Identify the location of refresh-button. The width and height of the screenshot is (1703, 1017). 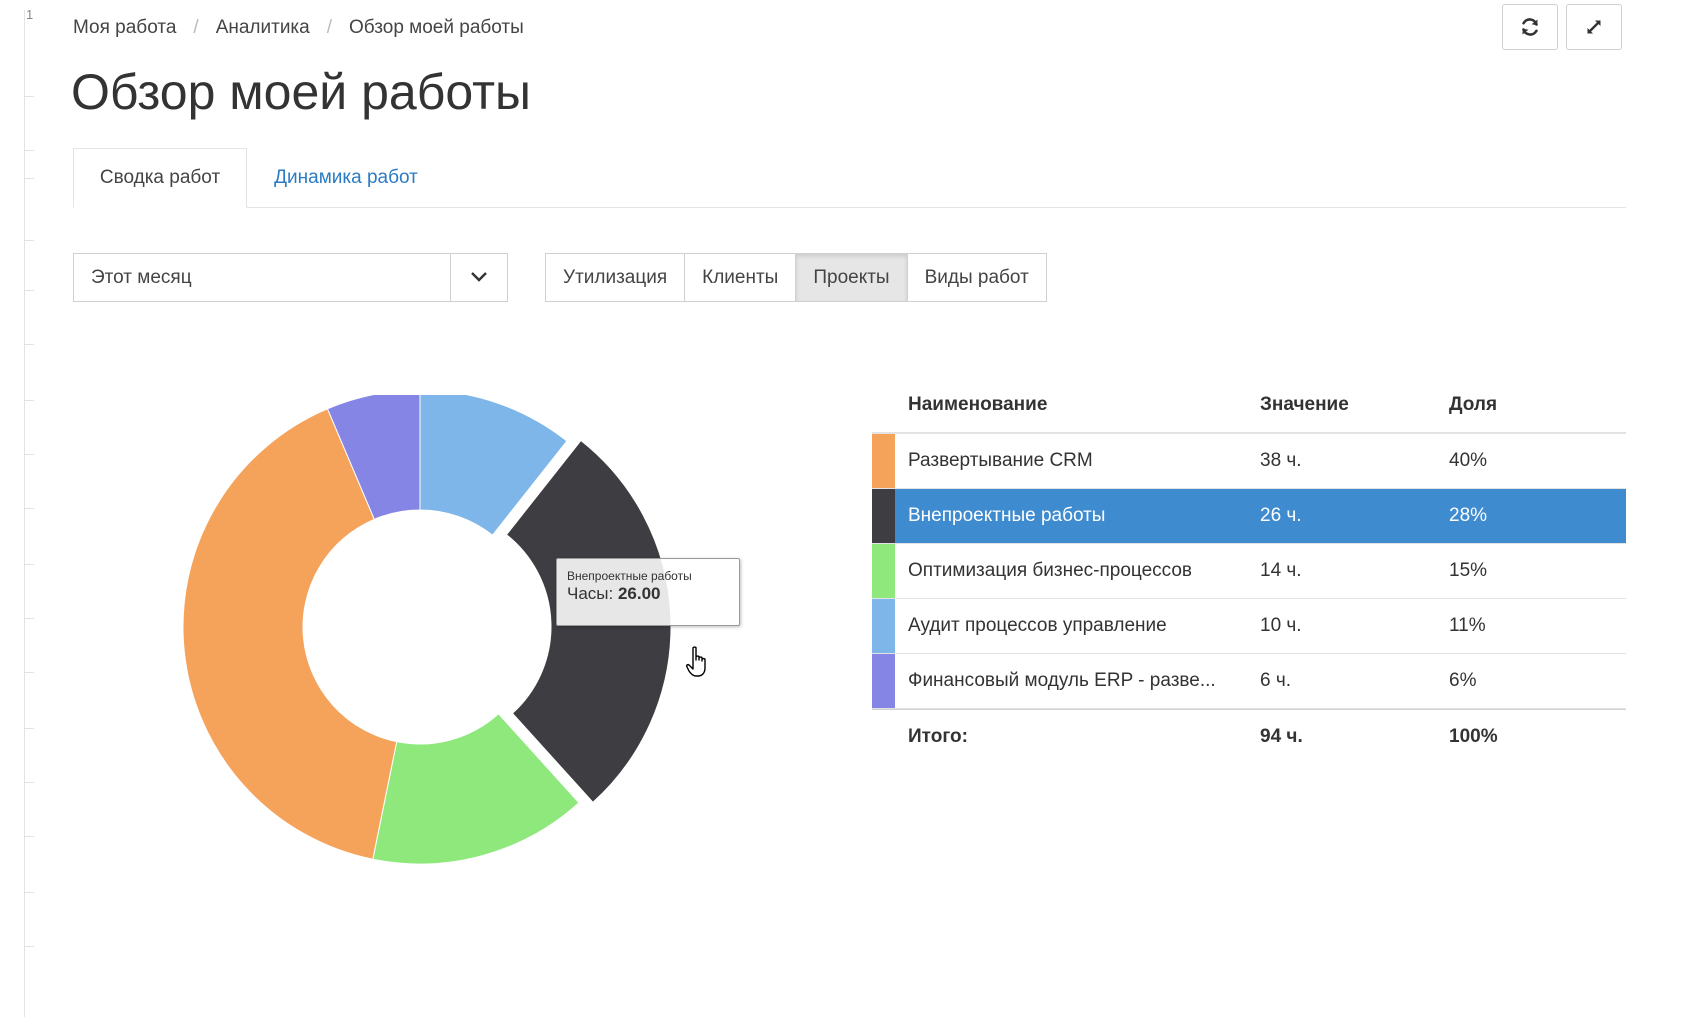
(1530, 27).